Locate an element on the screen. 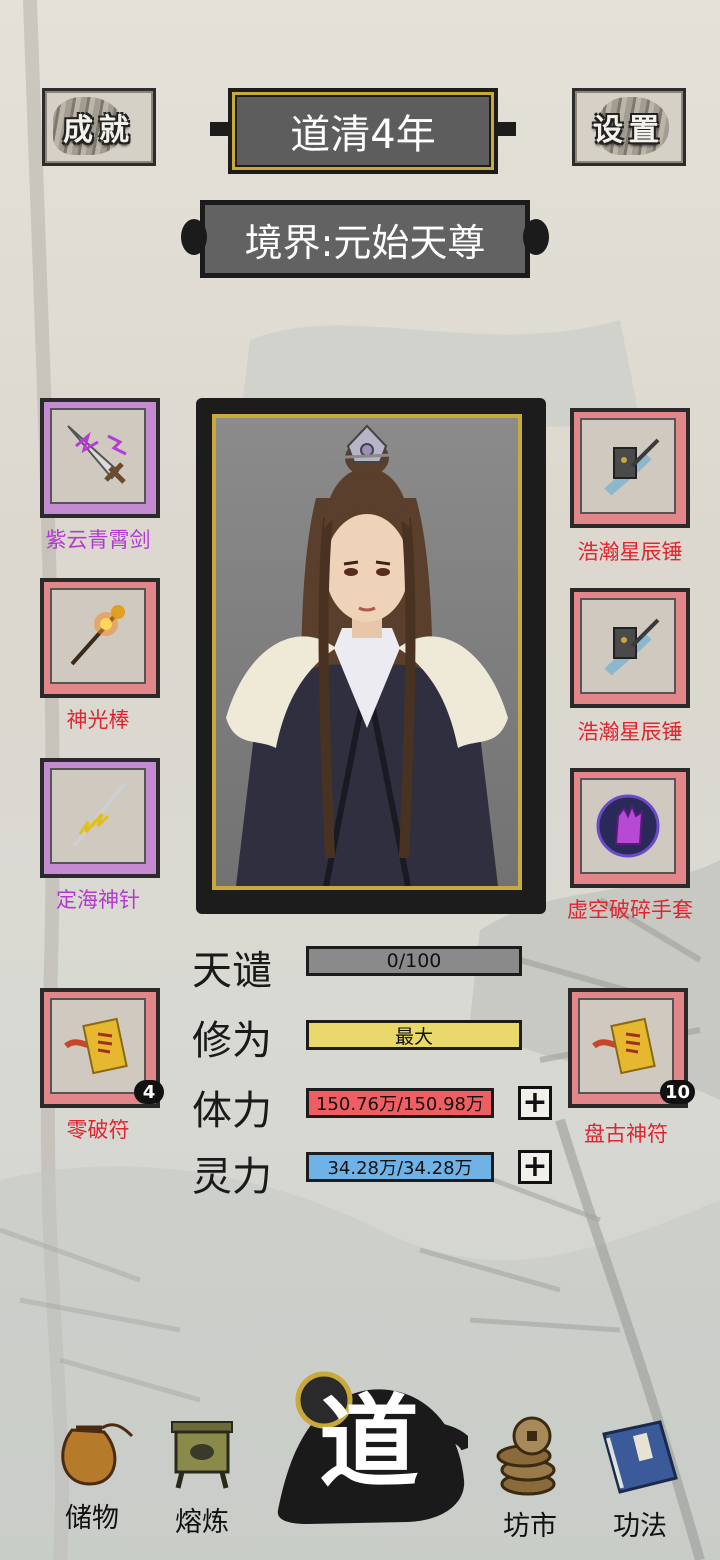  health-plus-button: + is located at coordinates (535, 1103).